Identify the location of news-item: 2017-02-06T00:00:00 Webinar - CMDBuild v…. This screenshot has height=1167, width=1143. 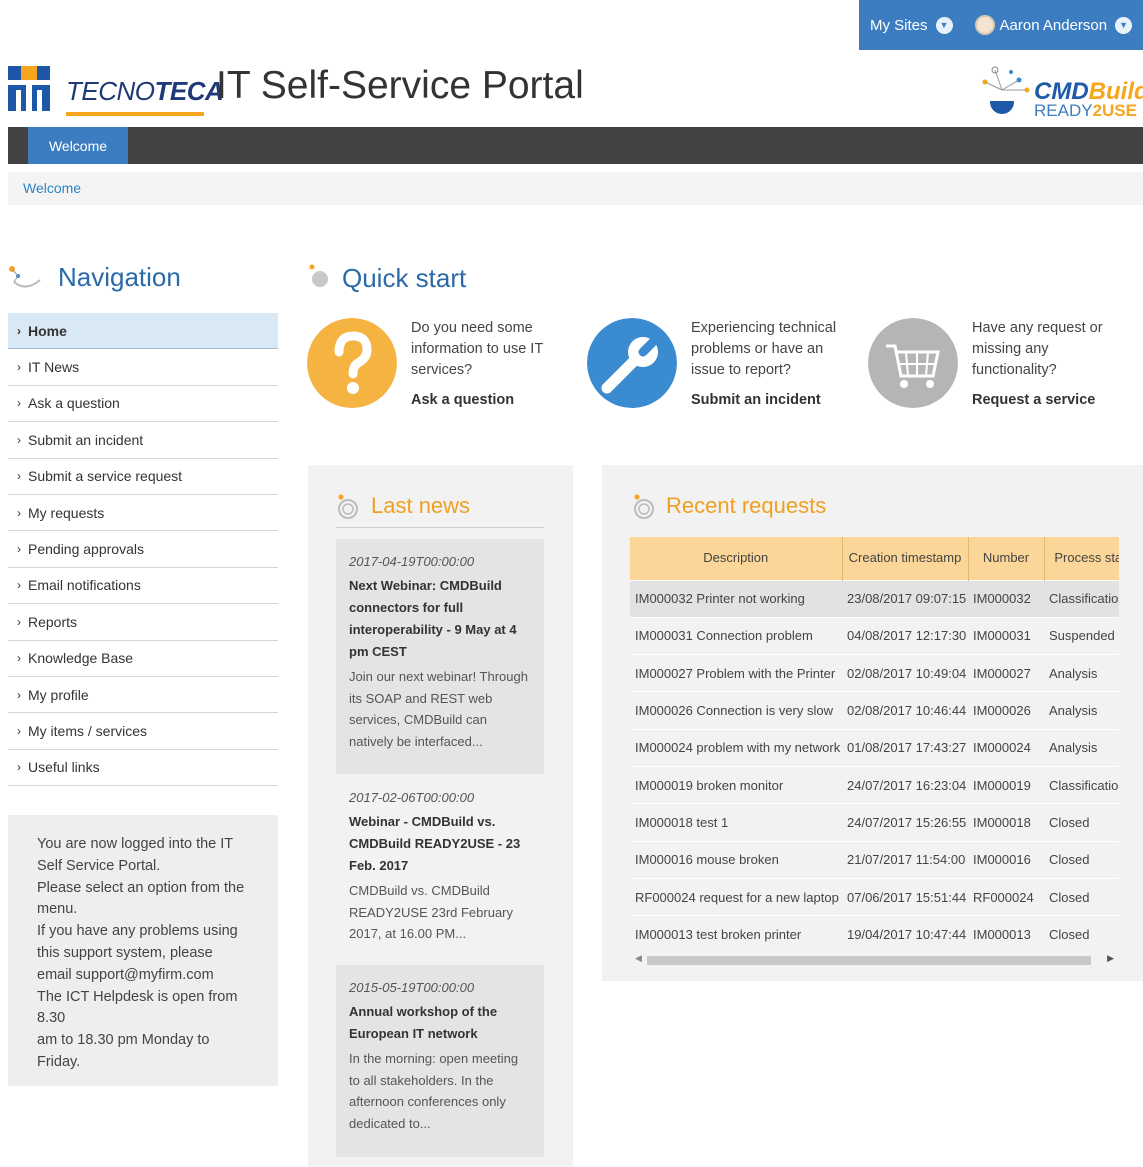
(440, 870).